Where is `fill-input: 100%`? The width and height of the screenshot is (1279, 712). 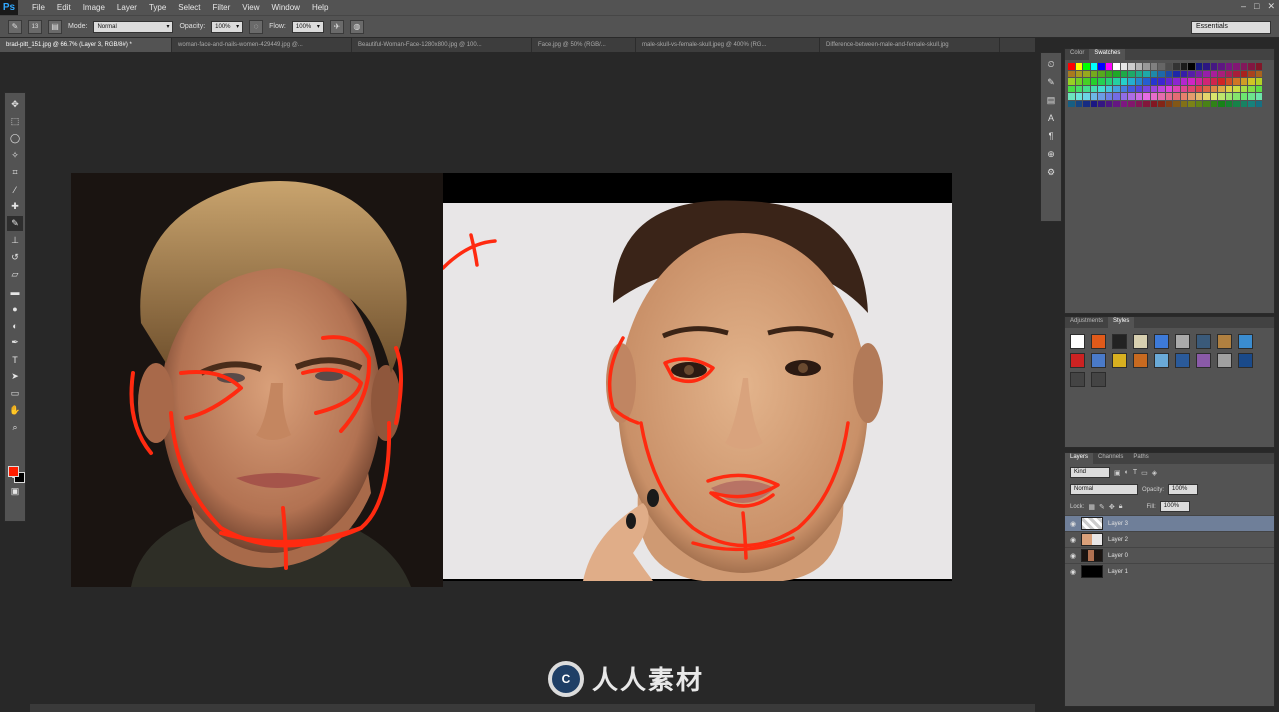
fill-input: 100% is located at coordinates (1174, 506).